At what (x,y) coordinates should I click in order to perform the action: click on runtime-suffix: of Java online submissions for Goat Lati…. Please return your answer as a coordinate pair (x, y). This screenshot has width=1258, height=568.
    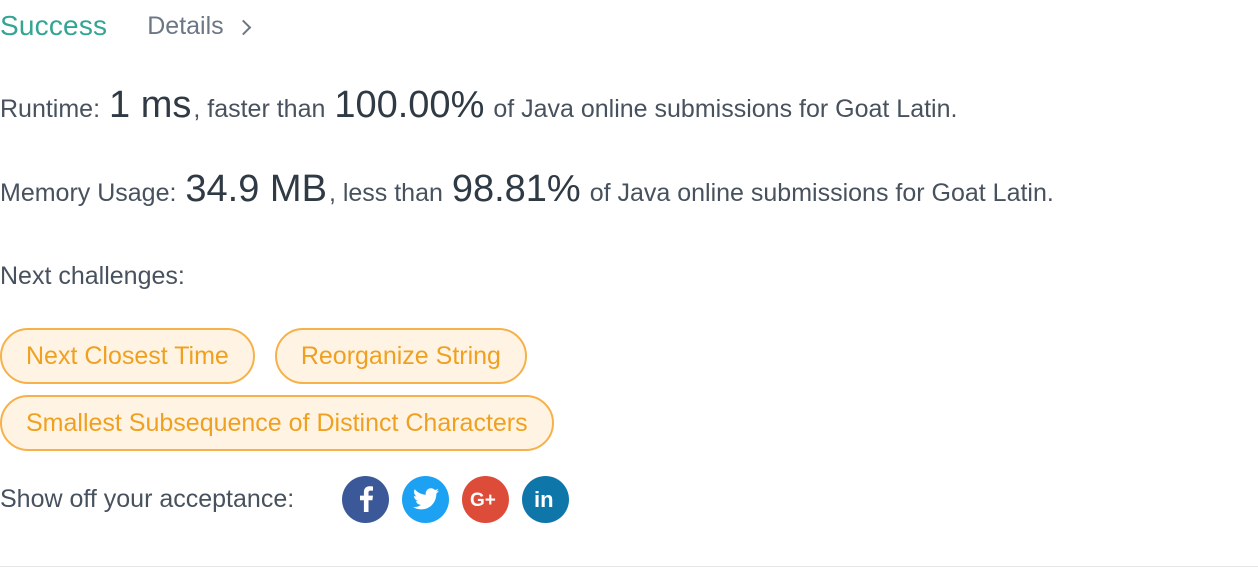
    Looking at the image, I should click on (725, 109).